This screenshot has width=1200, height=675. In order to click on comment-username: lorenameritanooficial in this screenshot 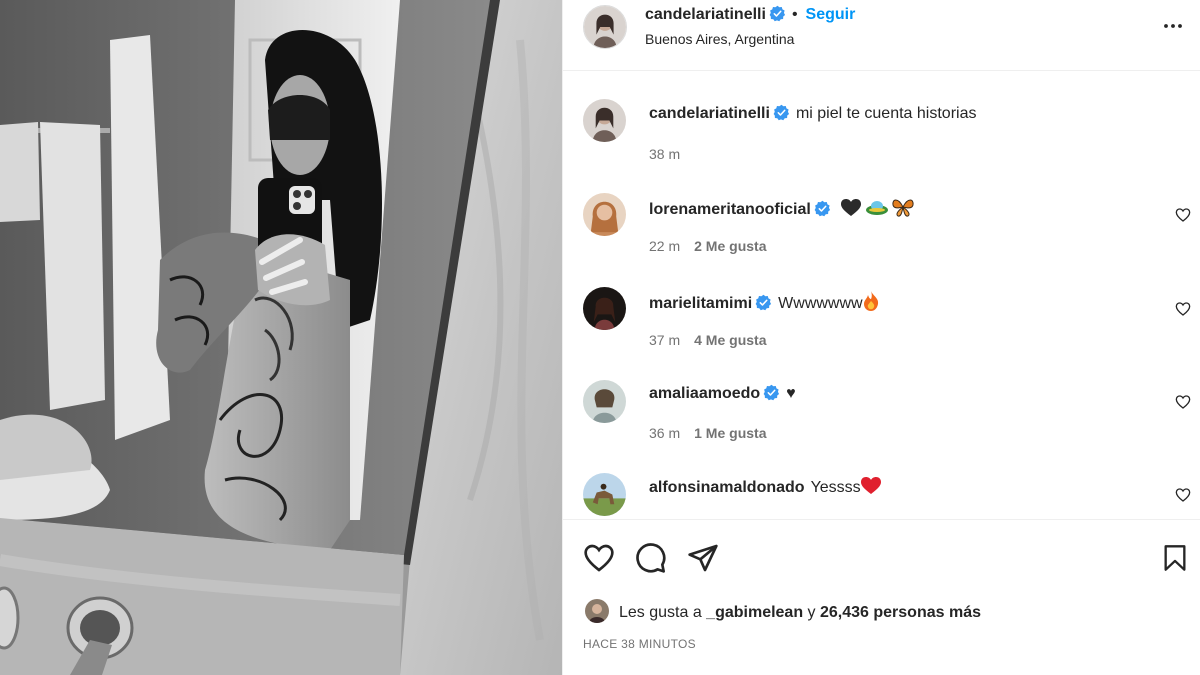, I will do `click(730, 209)`.